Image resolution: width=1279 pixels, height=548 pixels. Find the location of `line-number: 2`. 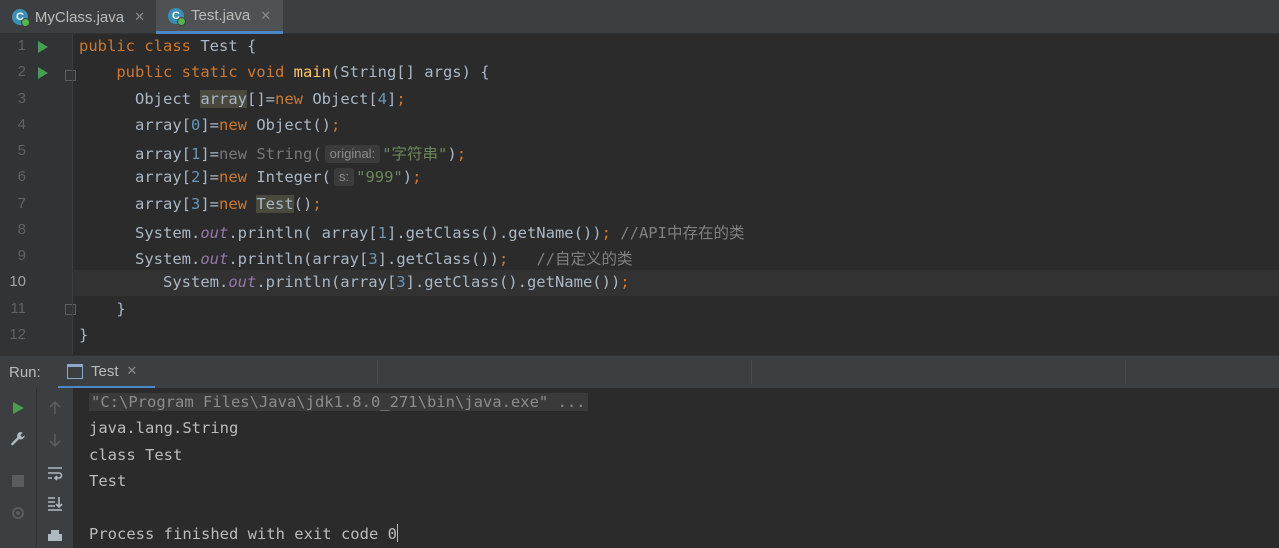

line-number: 2 is located at coordinates (21, 71).